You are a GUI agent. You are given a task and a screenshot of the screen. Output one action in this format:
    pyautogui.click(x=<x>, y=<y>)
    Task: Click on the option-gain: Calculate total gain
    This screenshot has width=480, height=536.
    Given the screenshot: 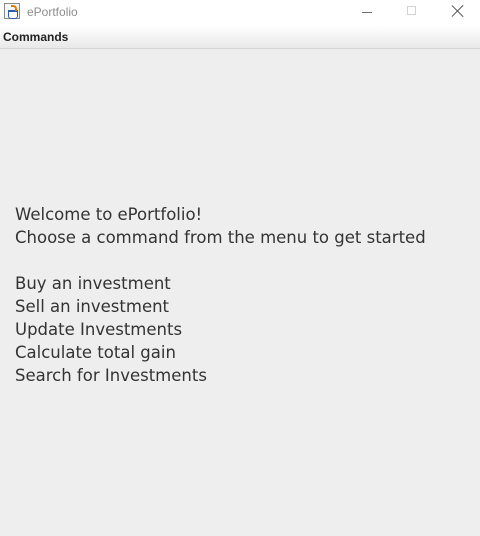 What is the action you would take?
    pyautogui.click(x=95, y=352)
    